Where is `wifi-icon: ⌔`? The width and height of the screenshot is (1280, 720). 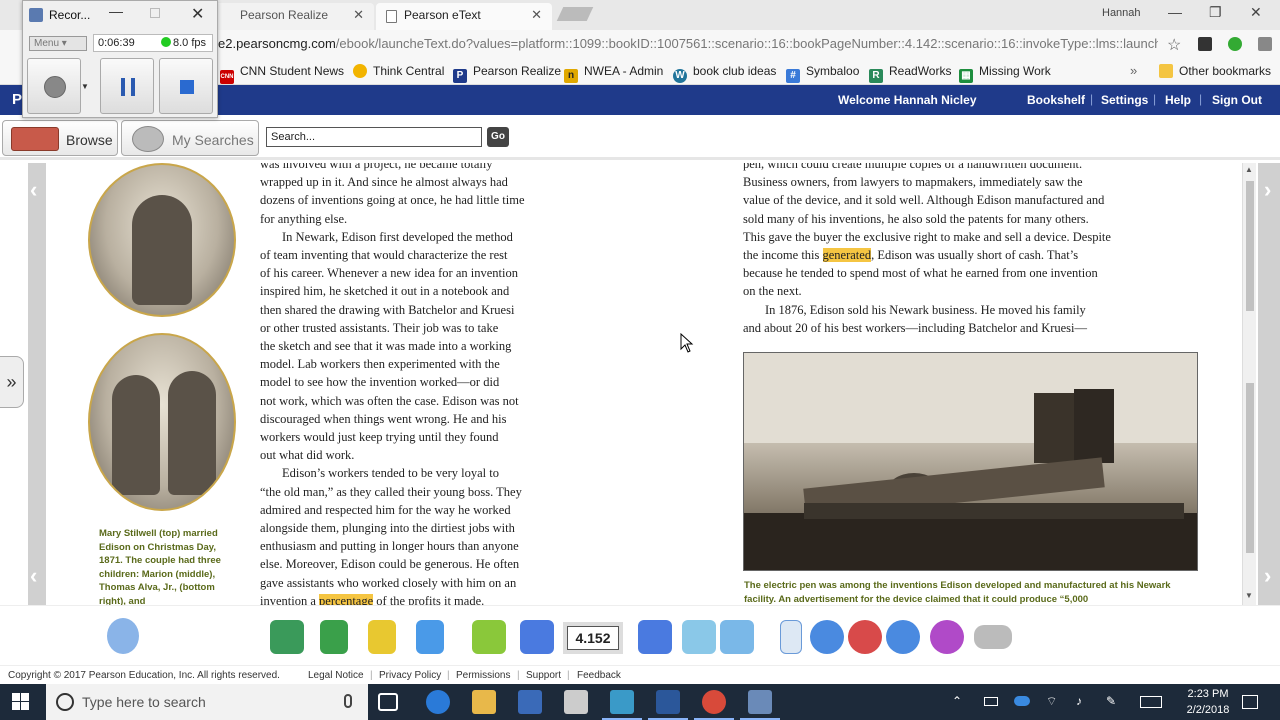
wifi-icon: ⌔ is located at coordinates (1054, 702).